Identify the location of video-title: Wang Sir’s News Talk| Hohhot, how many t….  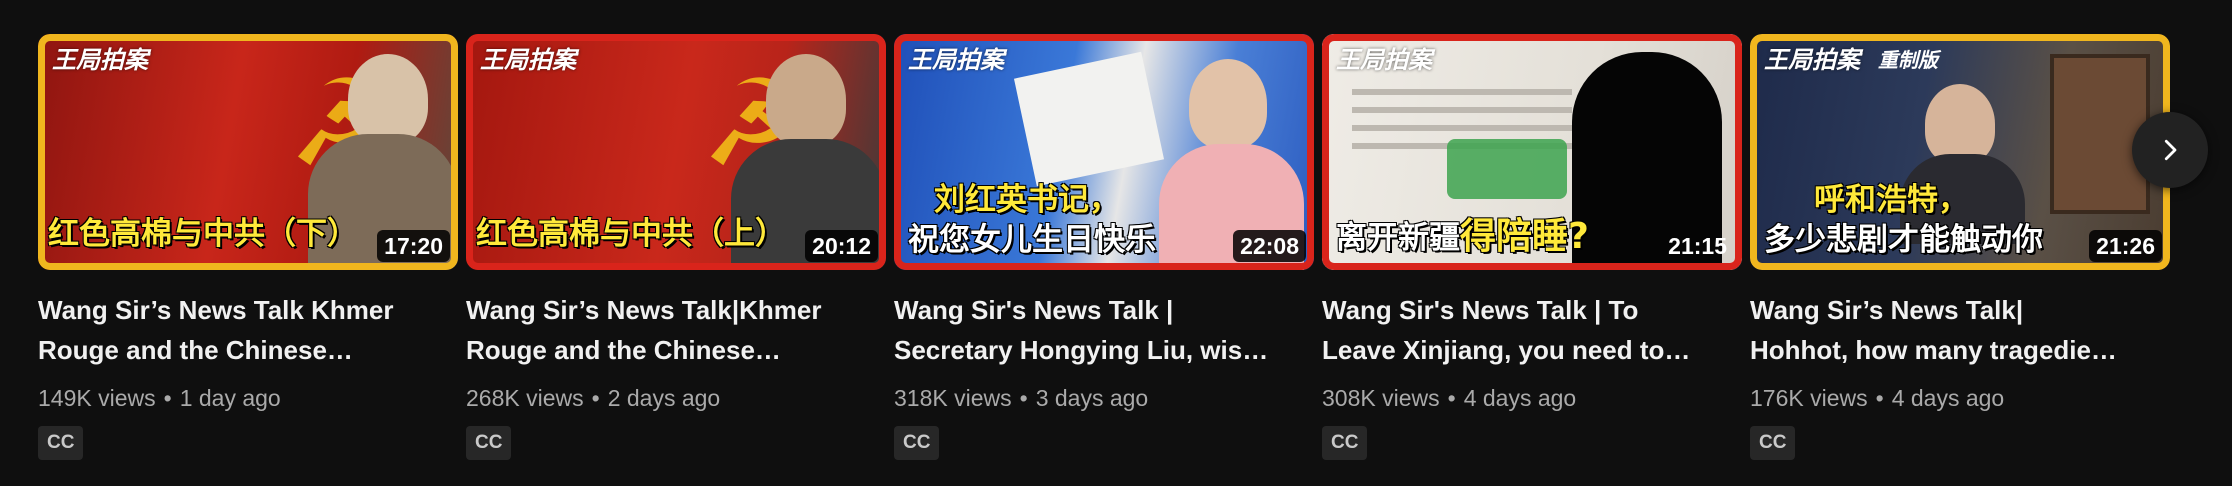
(1960, 330).